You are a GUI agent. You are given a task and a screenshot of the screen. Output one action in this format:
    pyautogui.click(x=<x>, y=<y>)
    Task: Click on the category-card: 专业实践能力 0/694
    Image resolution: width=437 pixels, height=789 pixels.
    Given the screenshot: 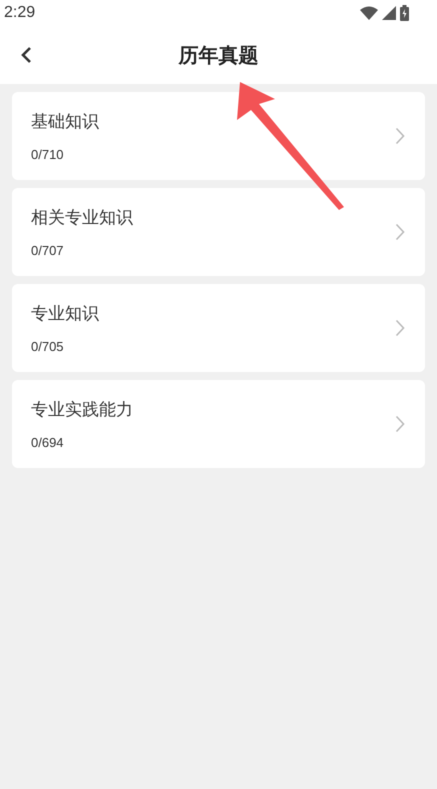 What is the action you would take?
    pyautogui.click(x=218, y=424)
    